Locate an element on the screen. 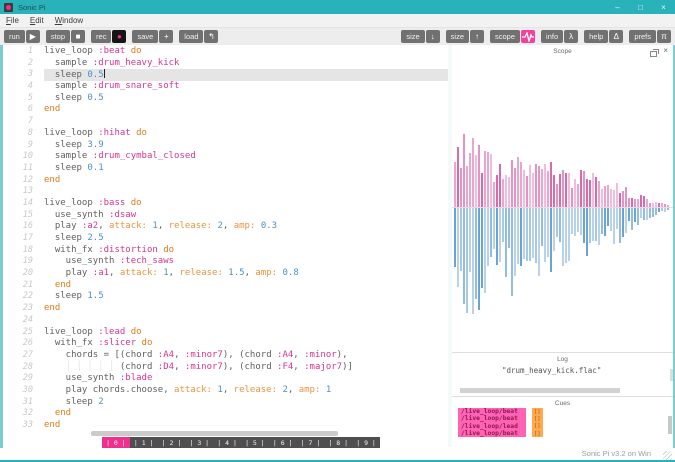 Image resolution: width=675 pixels, height=462 pixels. code-line-13: 13 is located at coordinates (225, 192).